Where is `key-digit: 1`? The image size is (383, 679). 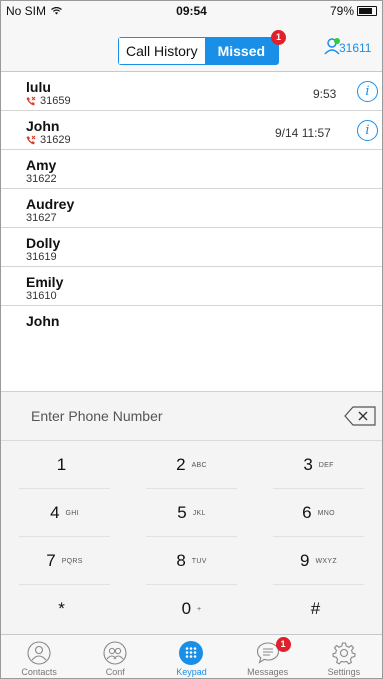
key-digit: 1 is located at coordinates (61, 464).